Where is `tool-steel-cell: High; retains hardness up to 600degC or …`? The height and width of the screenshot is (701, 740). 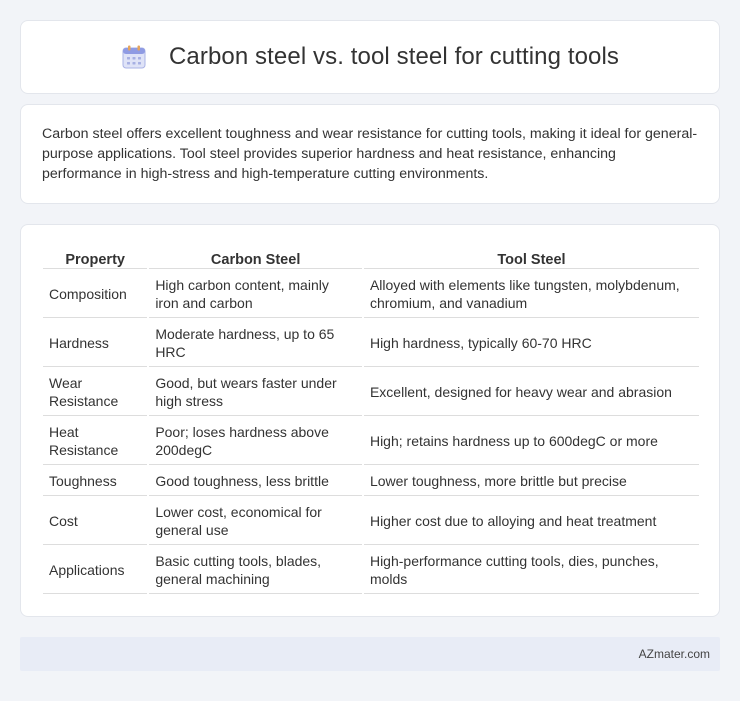 tool-steel-cell: High; retains hardness up to 600degC or … is located at coordinates (531, 441).